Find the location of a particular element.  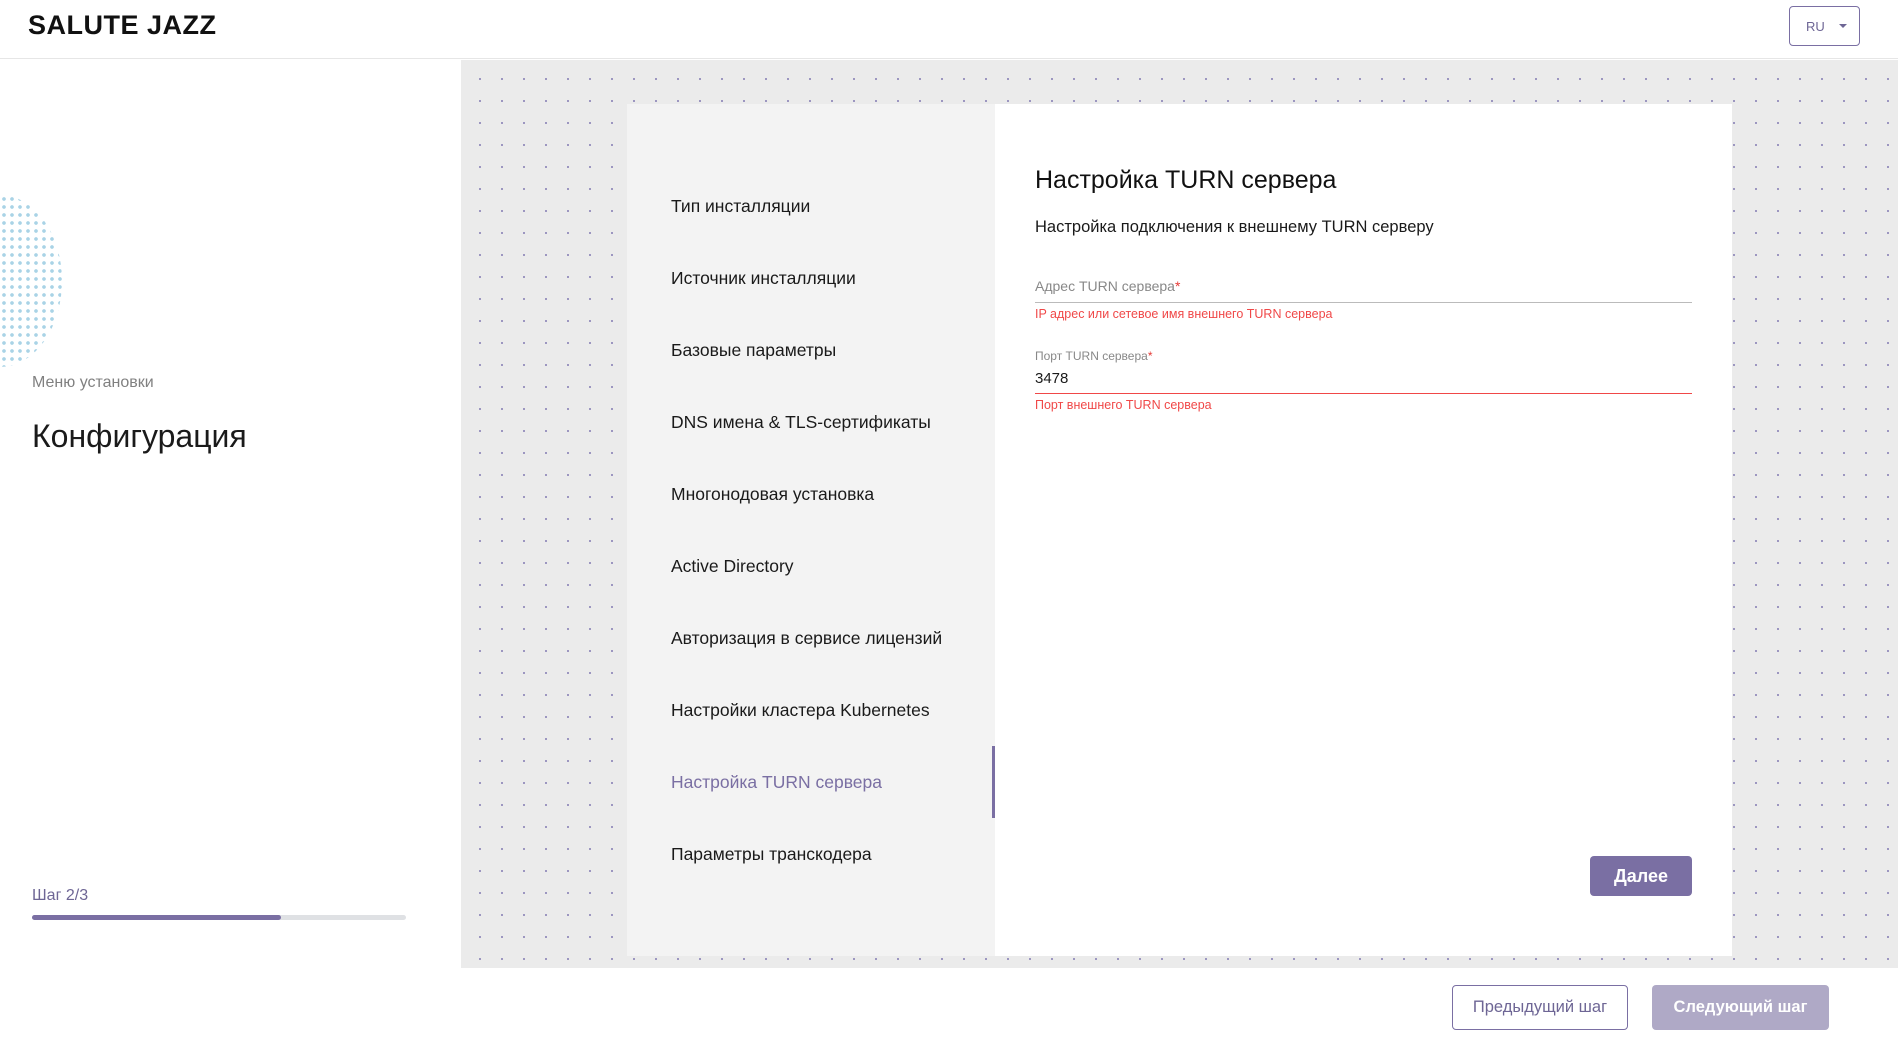

previous-step-button: Предыдущий шаг is located at coordinates (1540, 1007).